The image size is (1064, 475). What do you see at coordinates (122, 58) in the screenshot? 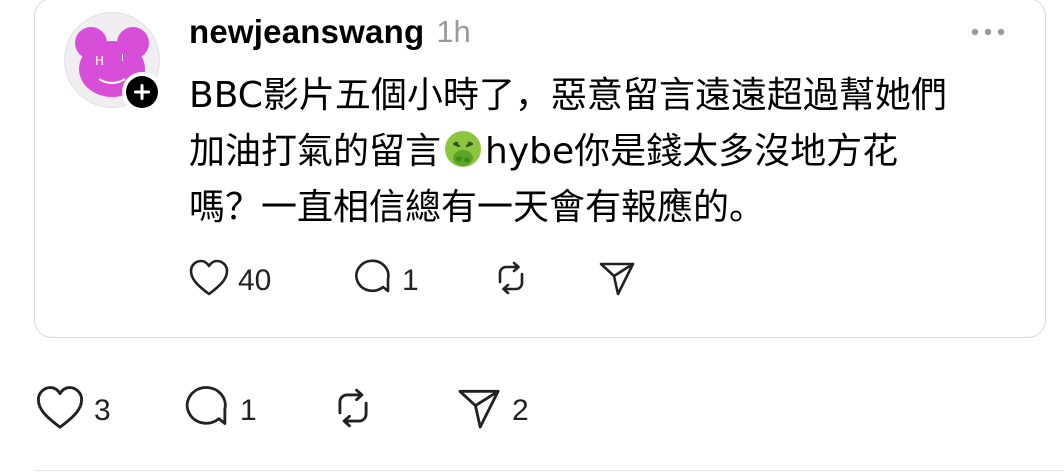
I see `svg-text: I` at bounding box center [122, 58].